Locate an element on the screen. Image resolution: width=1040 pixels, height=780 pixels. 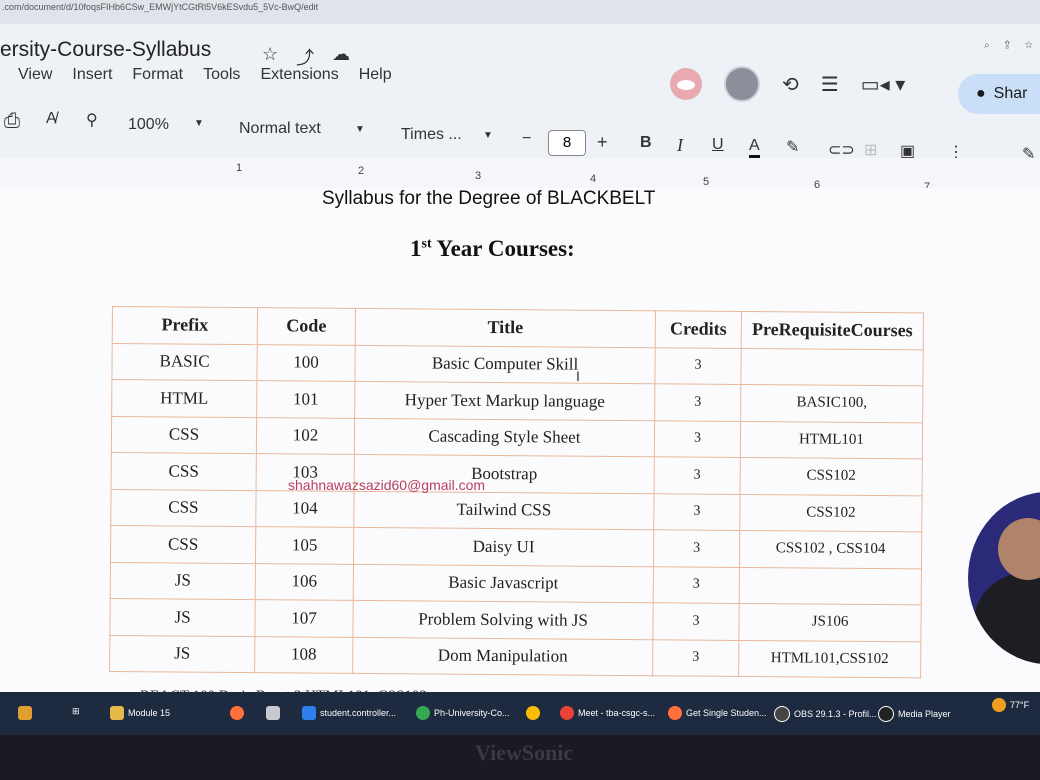
font-size-input: 8 is located at coordinates (567, 143).